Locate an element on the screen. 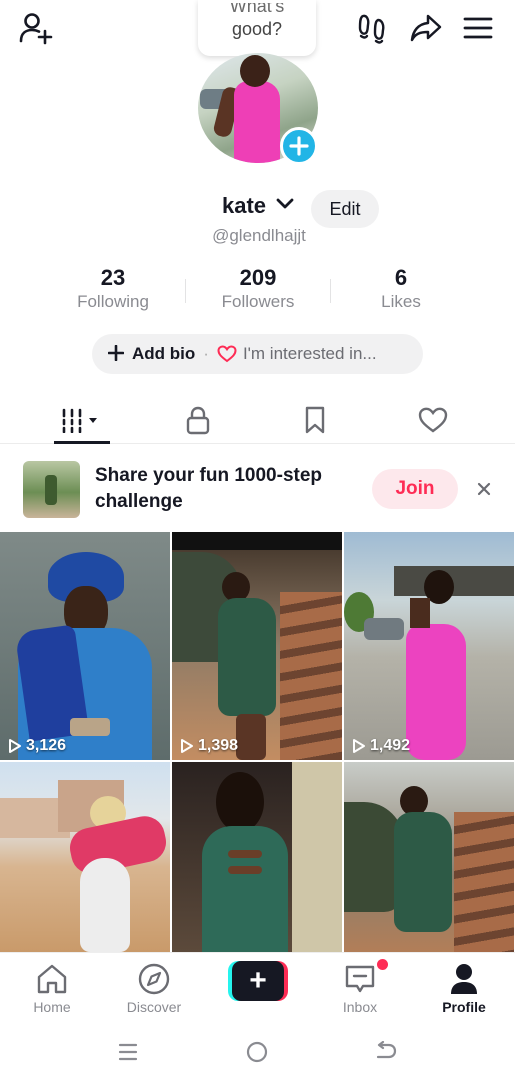 Image resolution: width=515 pixels, height=1080 pixels. back-icon is located at coordinates (386, 1050).